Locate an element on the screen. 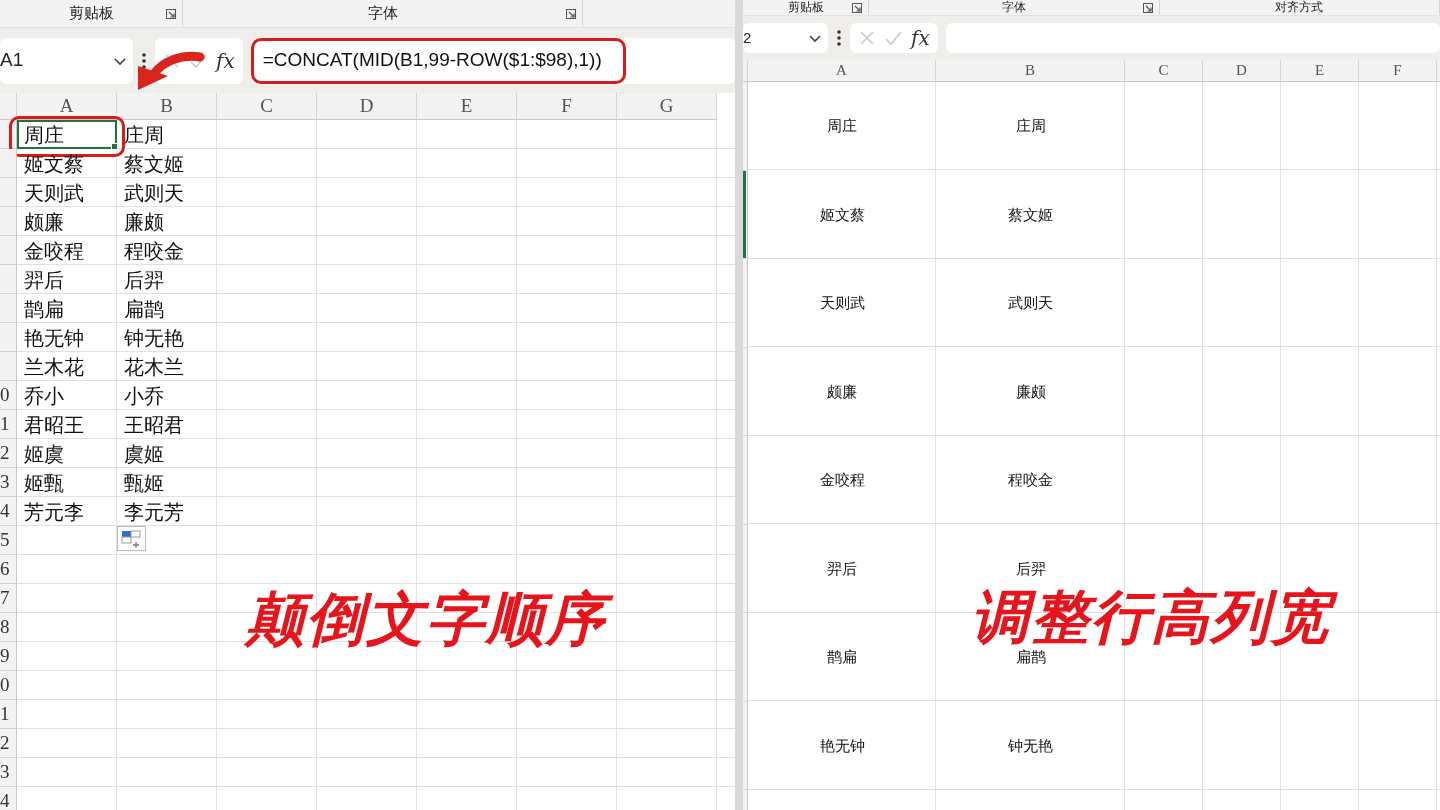 The image size is (1440, 810). table-cell-text: 芳元李 is located at coordinates (54, 512).